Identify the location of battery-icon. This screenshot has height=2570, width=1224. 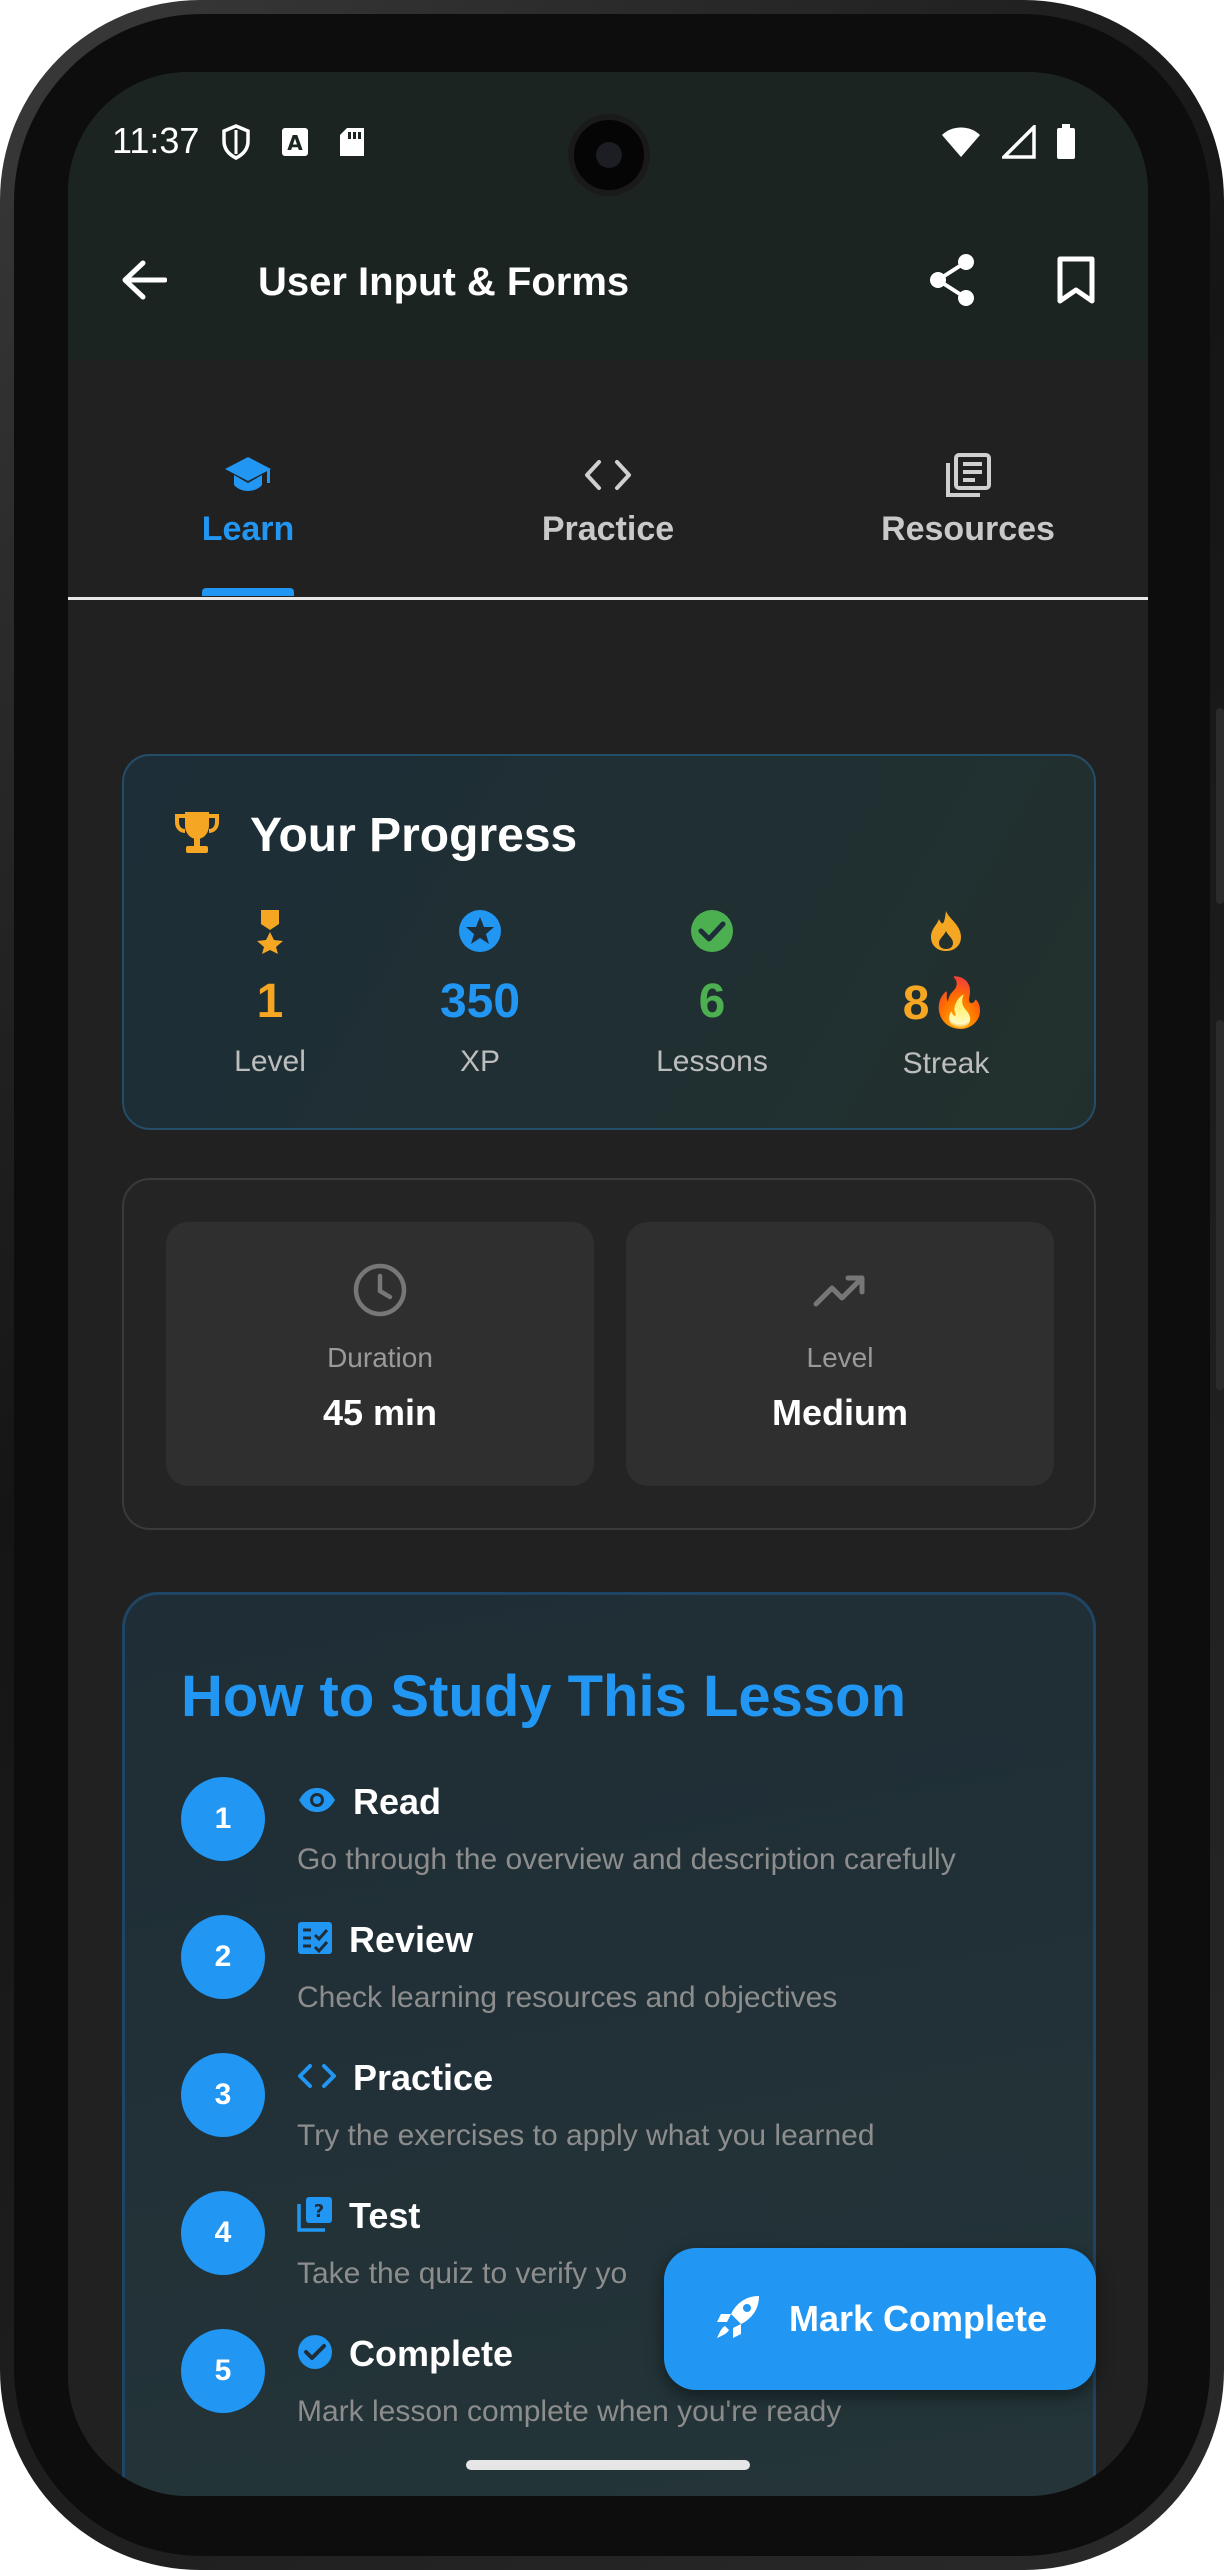
(1066, 144).